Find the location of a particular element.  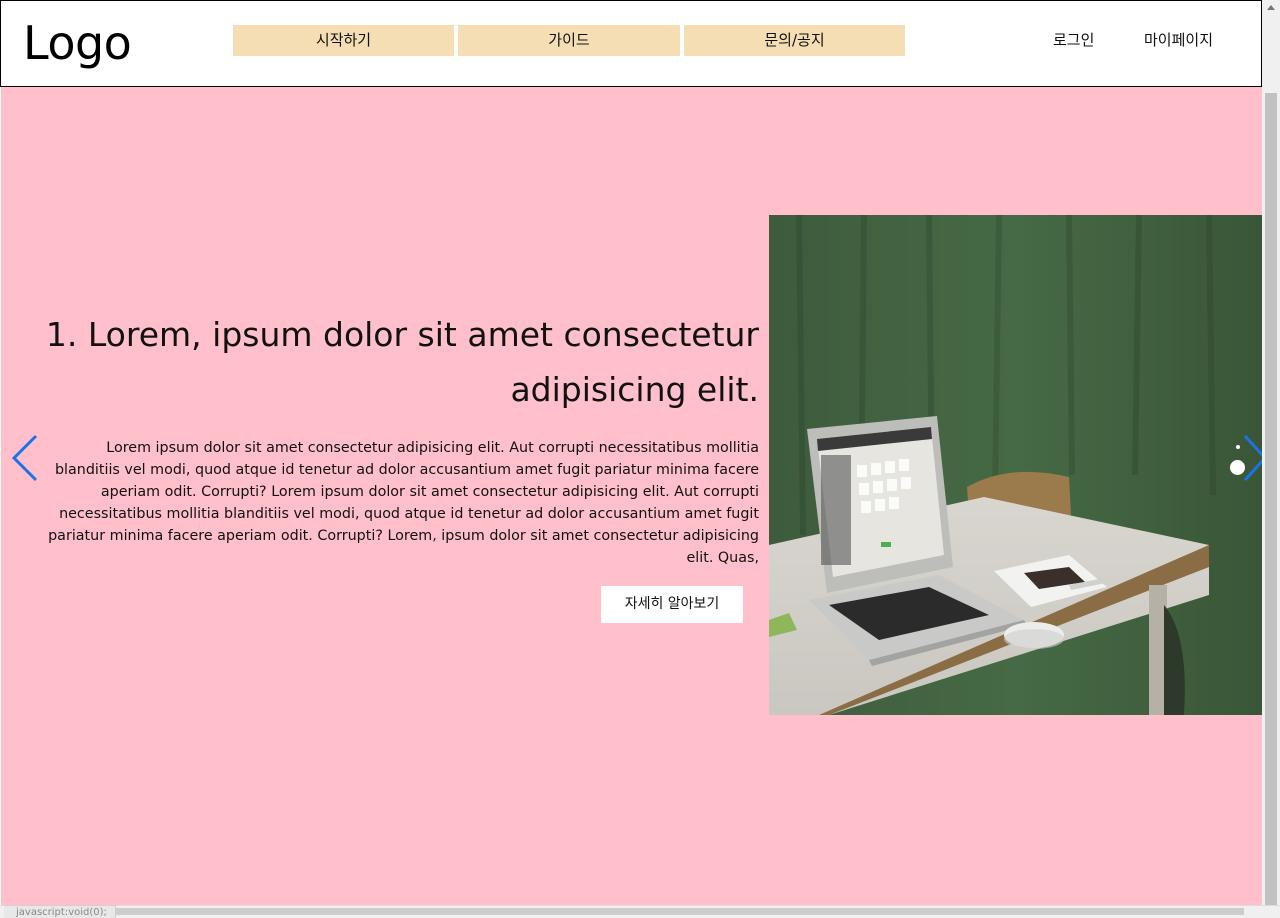

horizontal-scrollbar-thumb is located at coordinates (674, 911).